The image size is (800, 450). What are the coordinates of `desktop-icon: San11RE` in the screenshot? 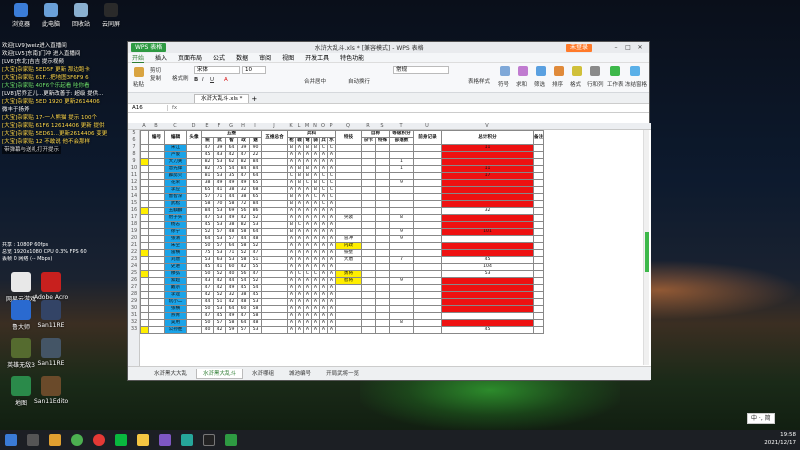 It's located at (51, 314).